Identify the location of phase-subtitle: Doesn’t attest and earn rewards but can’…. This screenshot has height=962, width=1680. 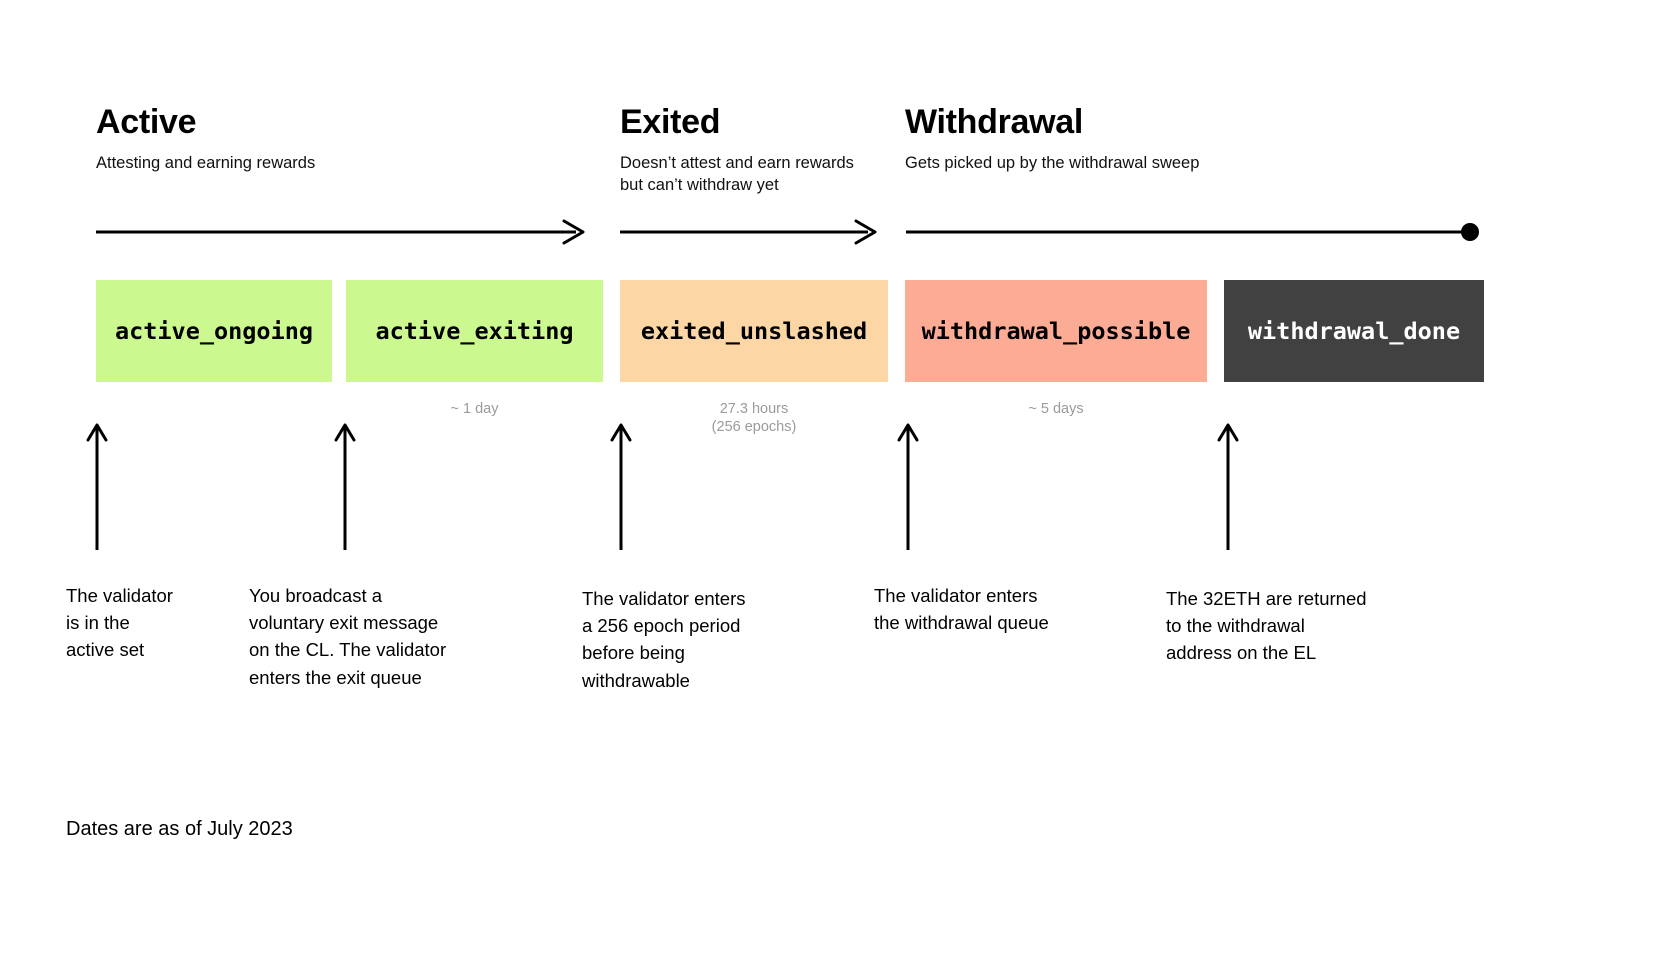
(737, 173).